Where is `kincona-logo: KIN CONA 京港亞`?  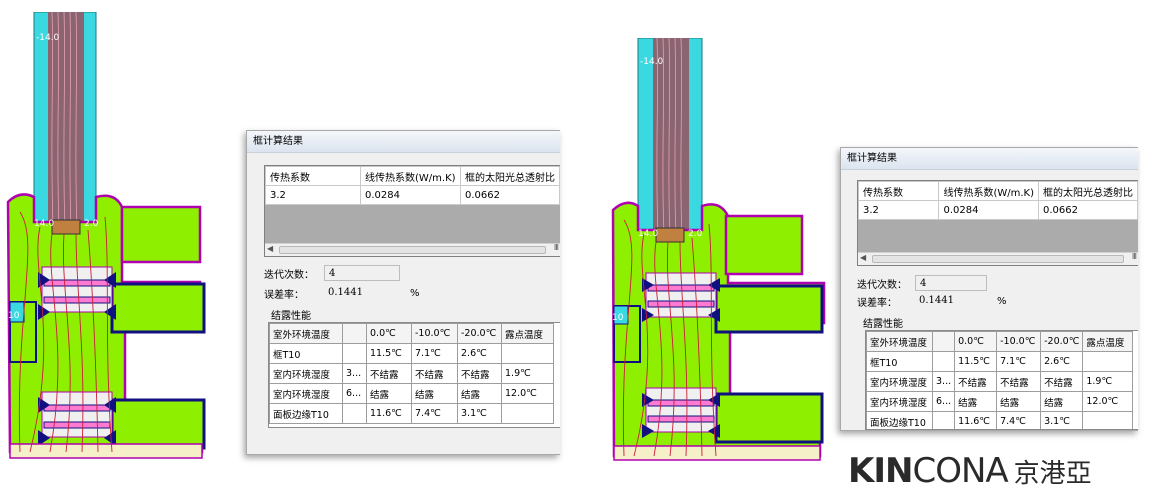
kincona-logo: KIN CONA 京港亞 is located at coordinates (970, 471).